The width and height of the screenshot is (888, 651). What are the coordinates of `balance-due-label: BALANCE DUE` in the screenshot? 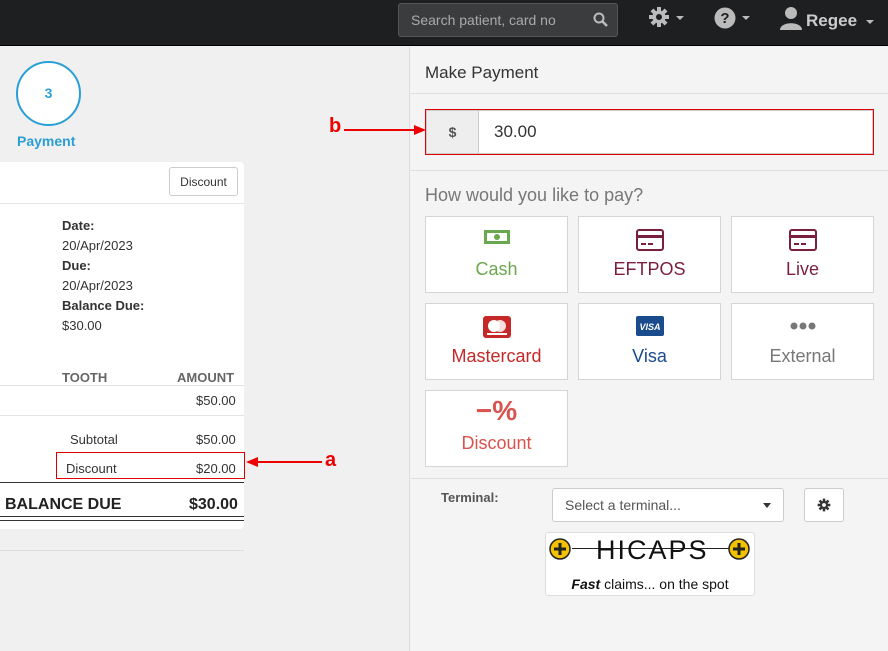 It's located at (63, 504).